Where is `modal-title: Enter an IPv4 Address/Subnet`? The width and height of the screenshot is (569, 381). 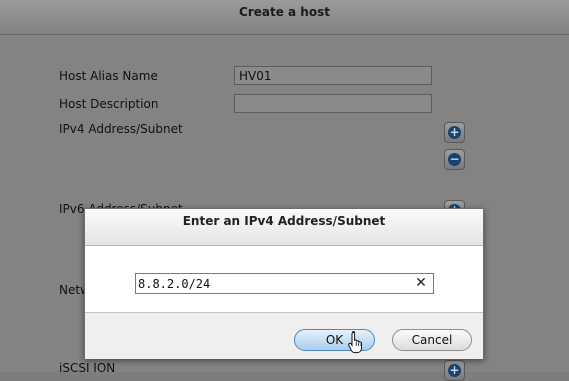 modal-title: Enter an IPv4 Address/Subnet is located at coordinates (284, 221).